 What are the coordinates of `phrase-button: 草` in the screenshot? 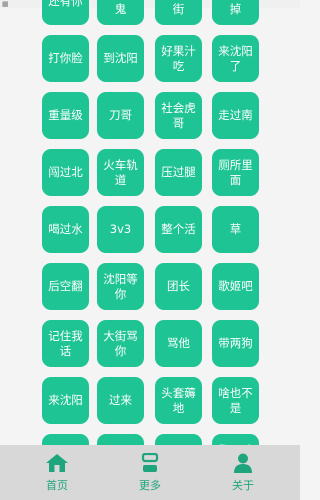 It's located at (235, 229).